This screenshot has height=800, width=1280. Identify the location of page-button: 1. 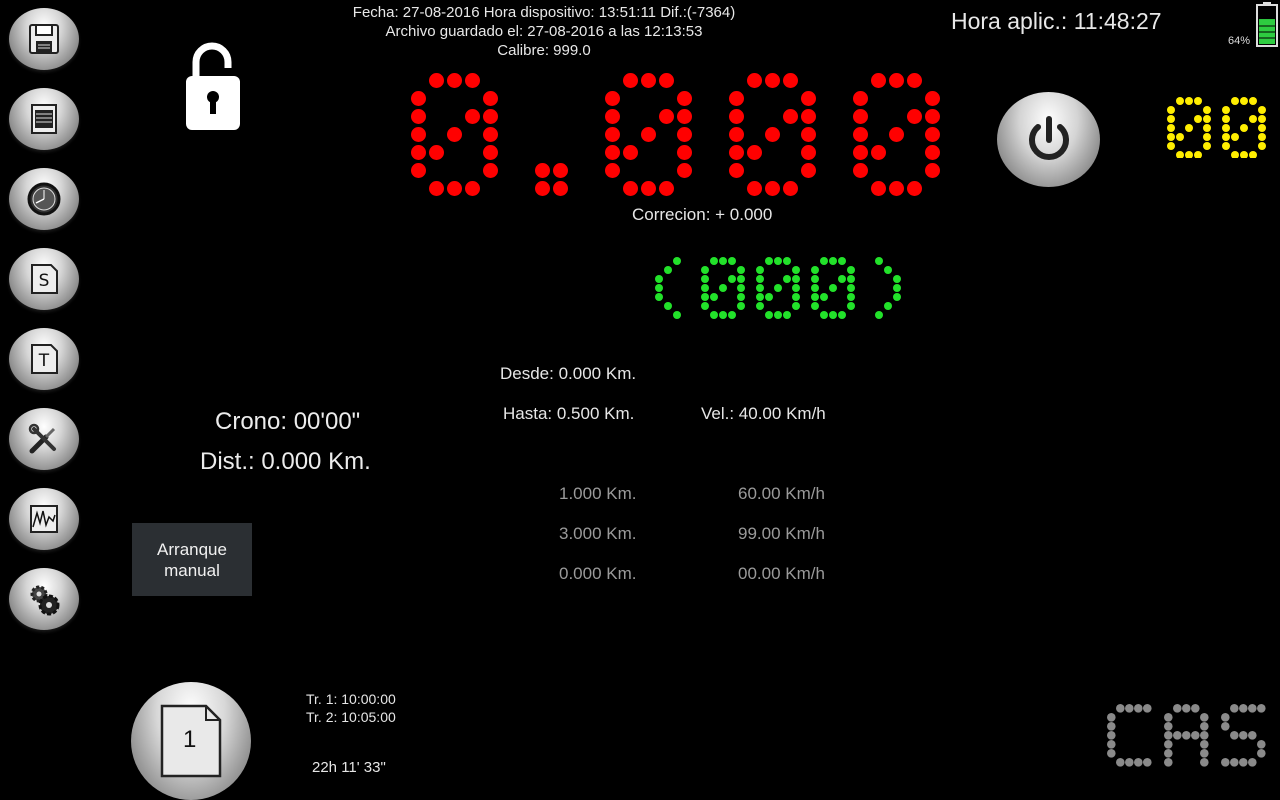
(191, 741).